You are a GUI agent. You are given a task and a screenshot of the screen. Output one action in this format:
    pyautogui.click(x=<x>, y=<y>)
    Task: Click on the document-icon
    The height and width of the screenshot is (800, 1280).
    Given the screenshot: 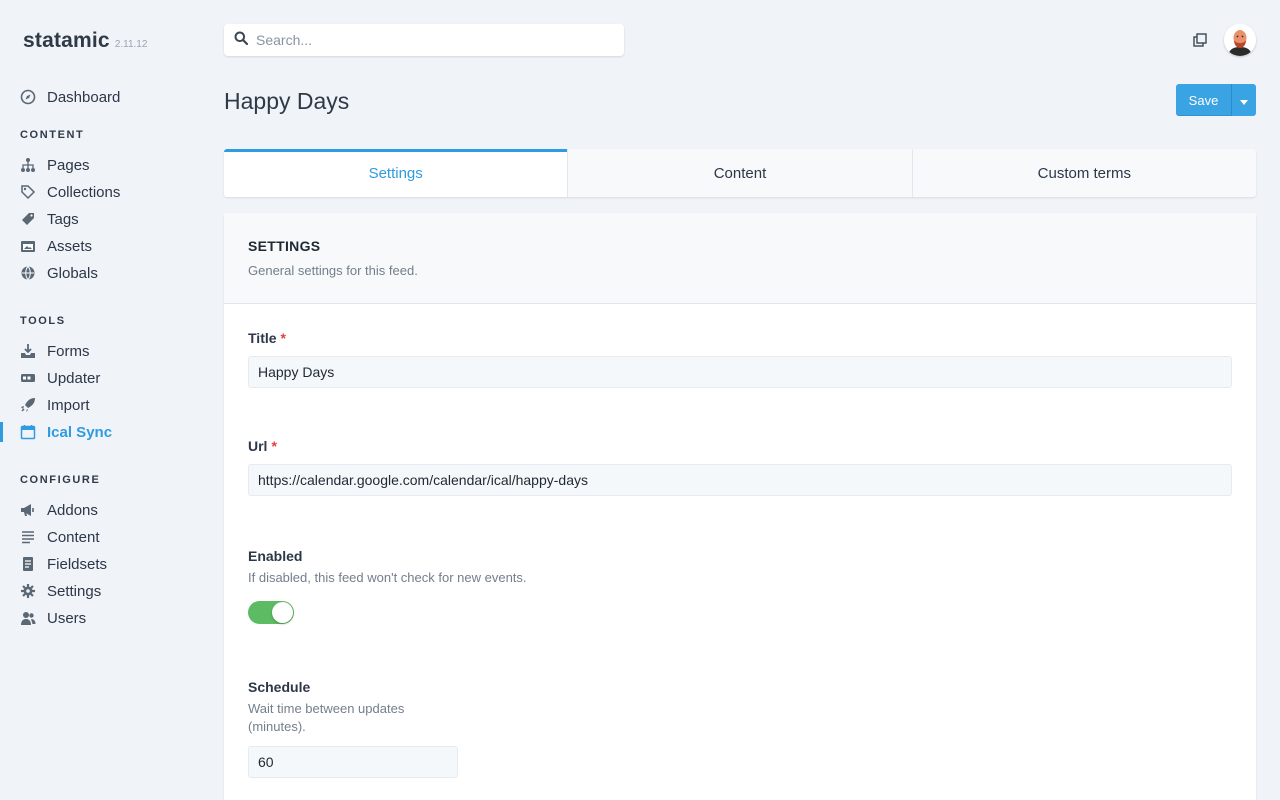 What is the action you would take?
    pyautogui.click(x=28, y=564)
    